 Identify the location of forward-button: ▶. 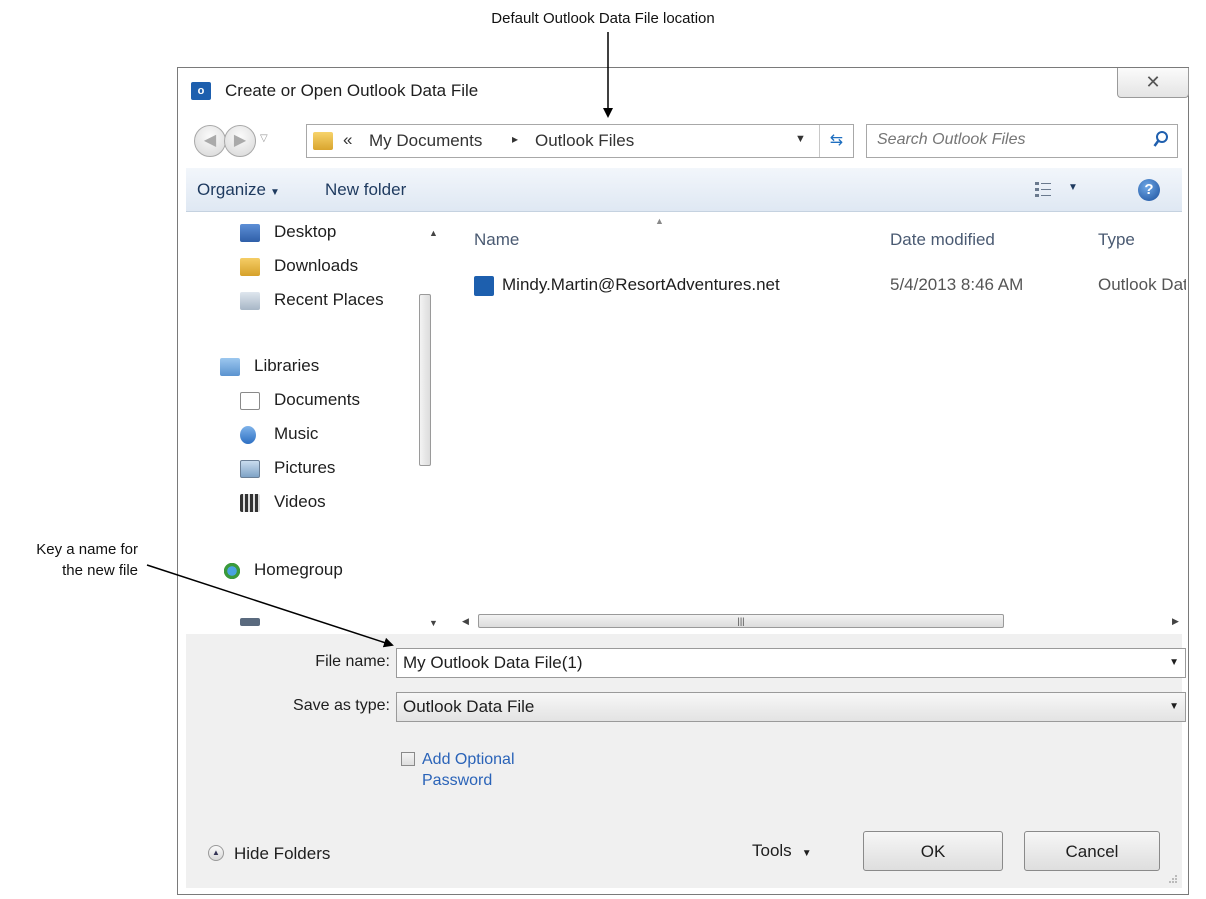
(240, 141).